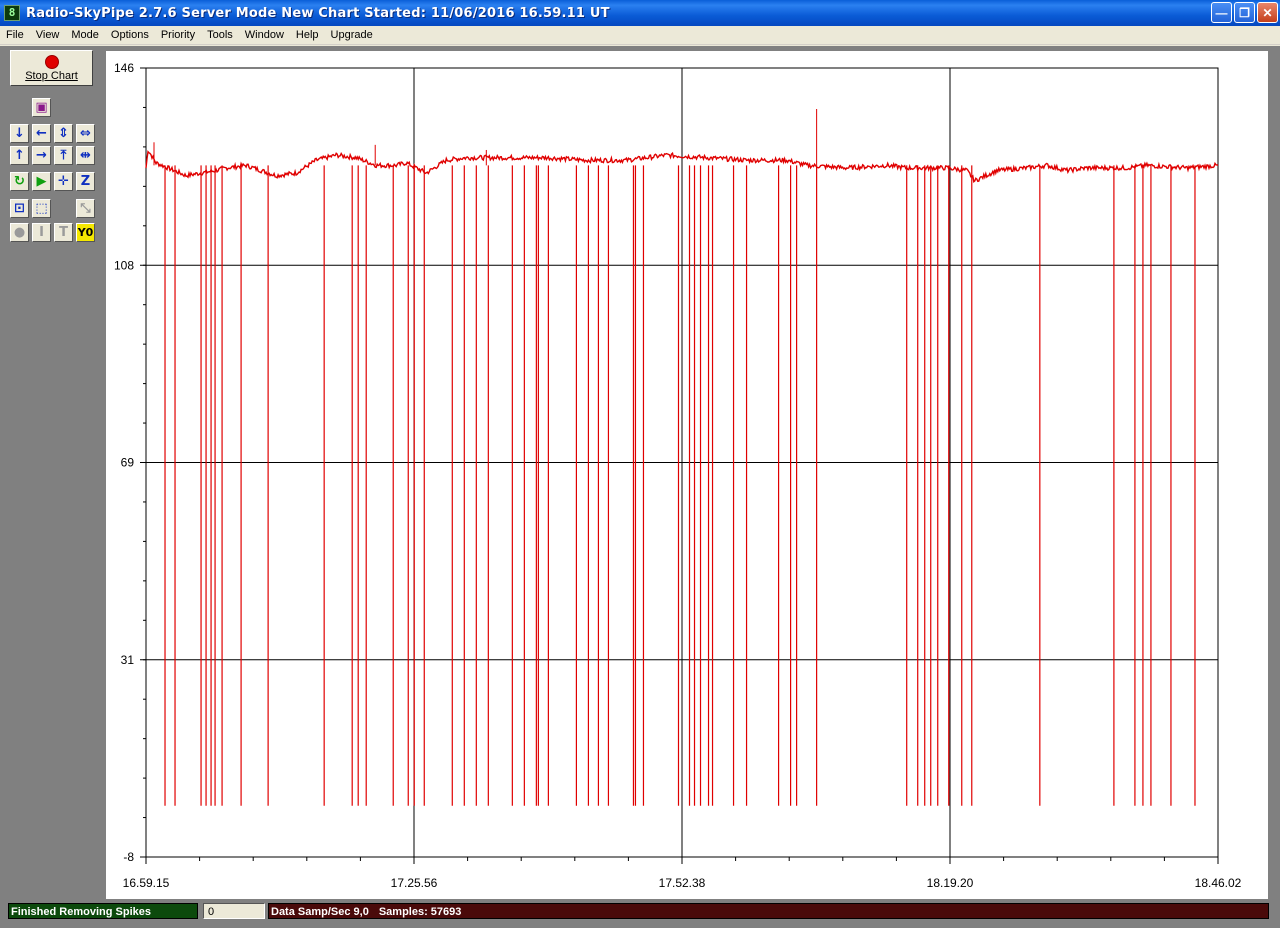 Image resolution: width=1280 pixels, height=928 pixels. I want to click on scroll-down-icon: ↓, so click(19, 133).